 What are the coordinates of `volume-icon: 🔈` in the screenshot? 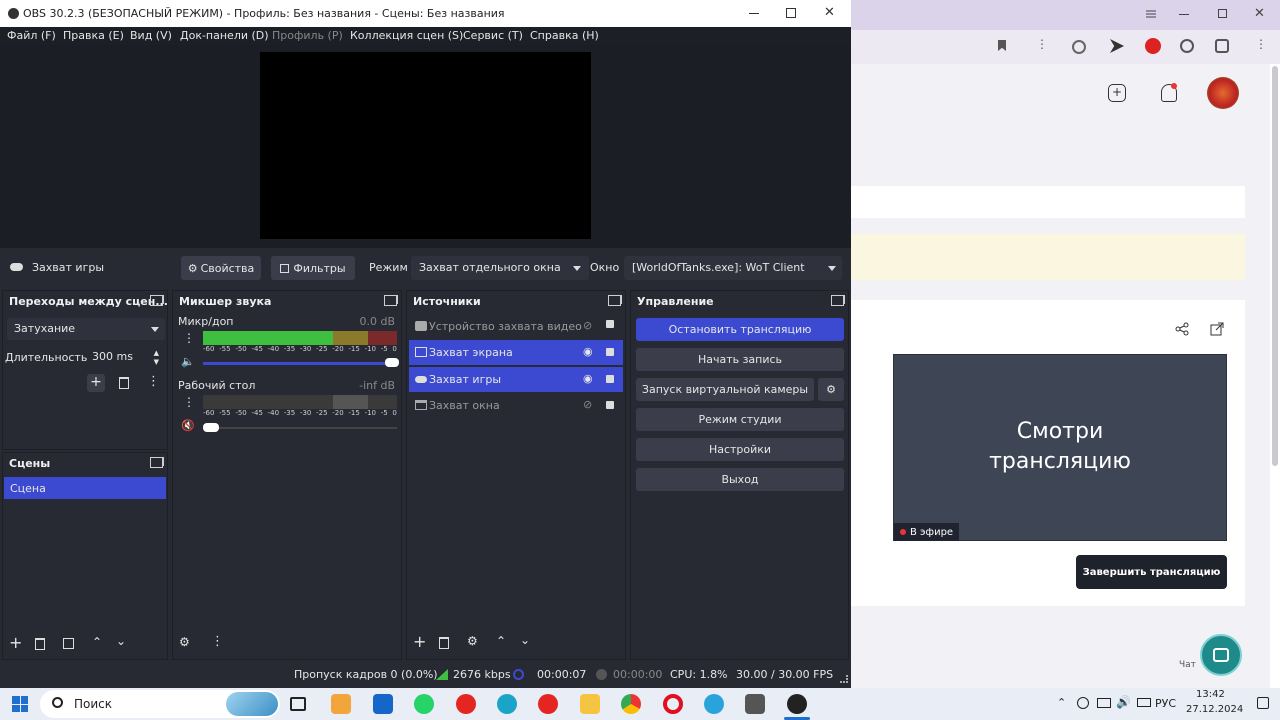 It's located at (188, 361).